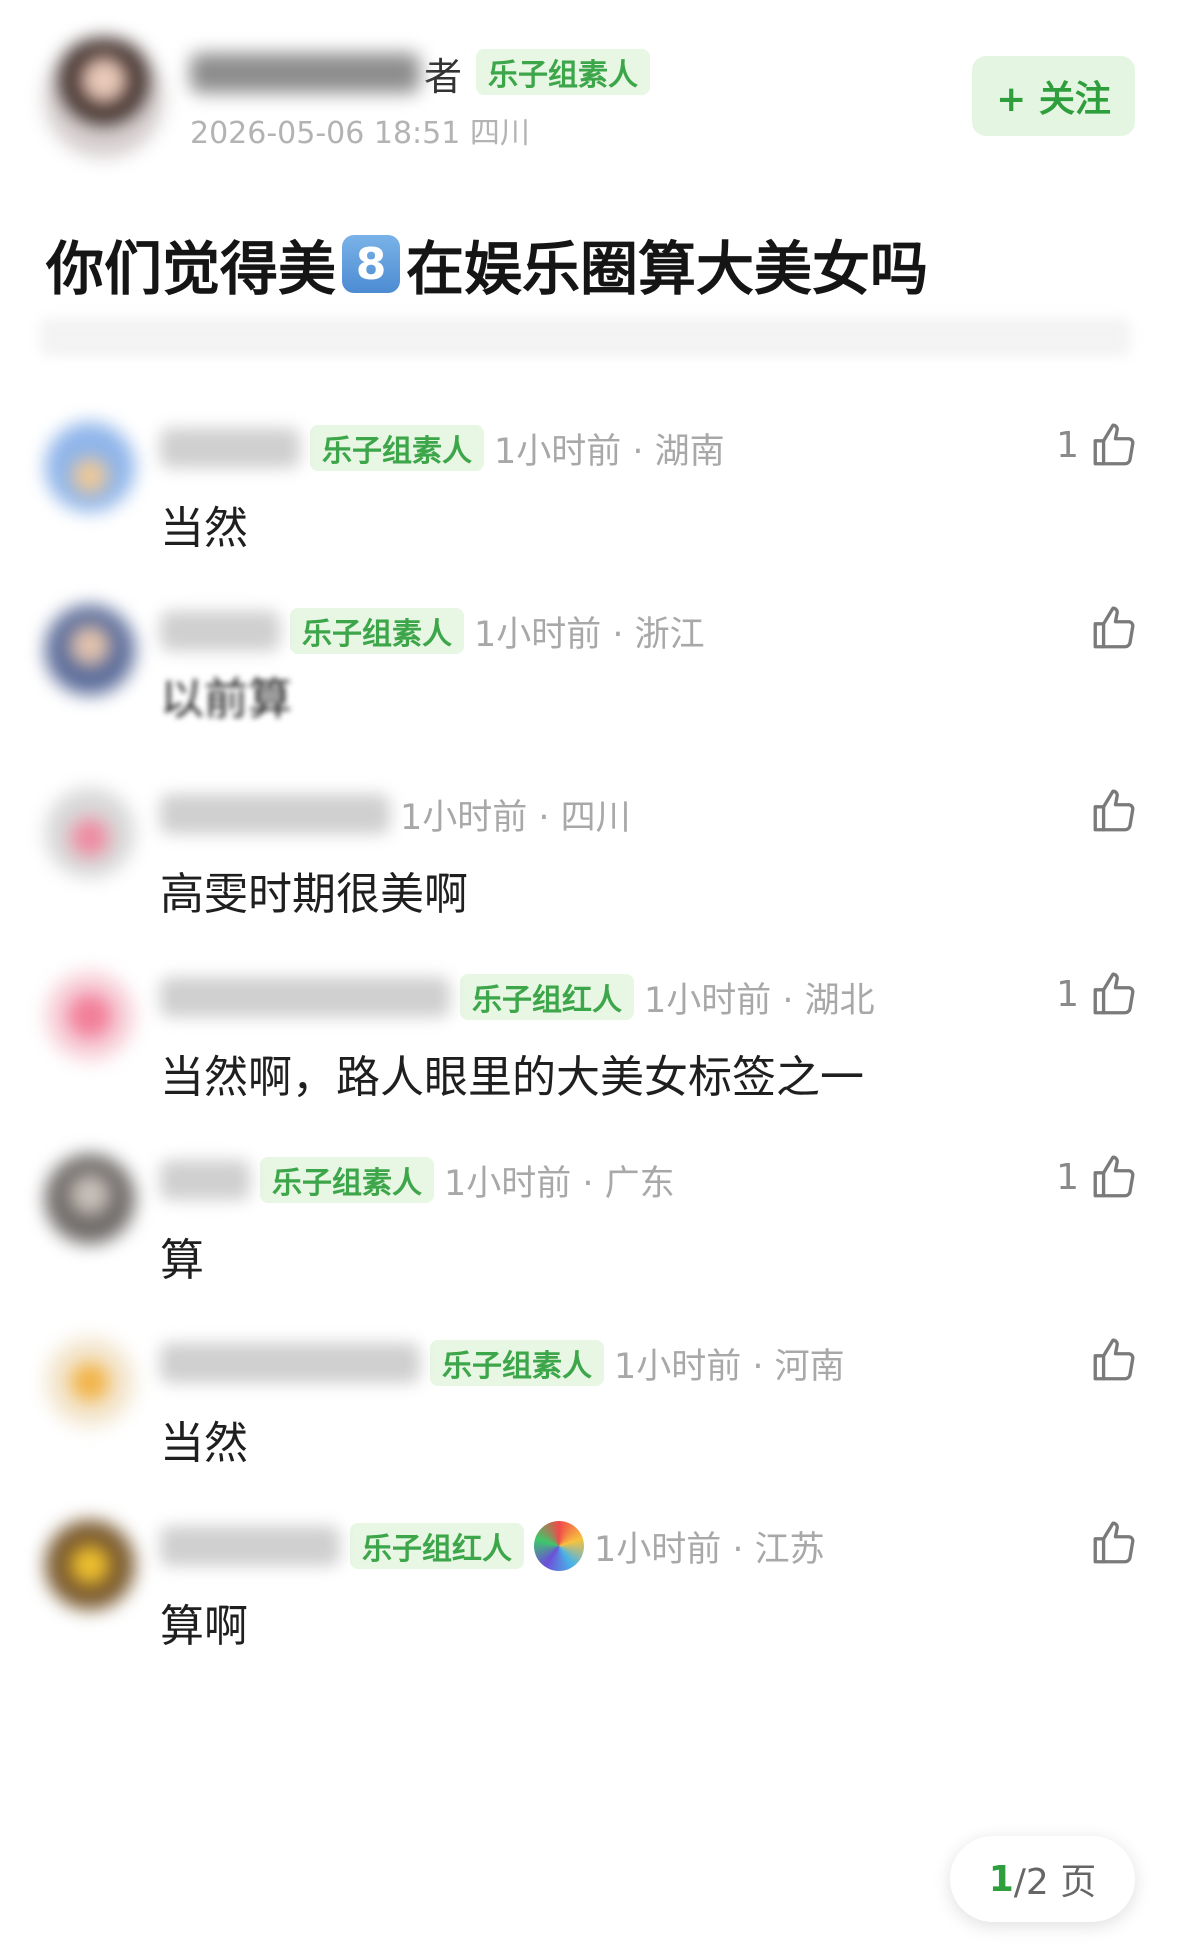 This screenshot has height=1953, width=1179. What do you see at coordinates (395, 814) in the screenshot?
I see `comment-header: 1小时前 · 四川` at bounding box center [395, 814].